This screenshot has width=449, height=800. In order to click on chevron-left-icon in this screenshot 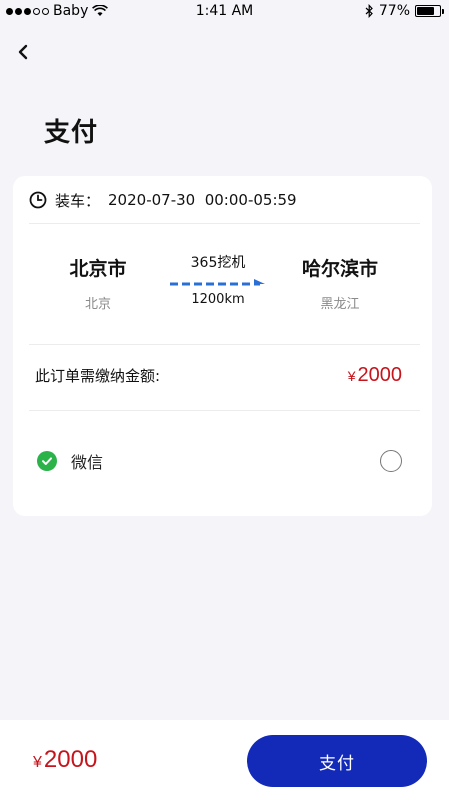, I will do `click(23, 52)`.